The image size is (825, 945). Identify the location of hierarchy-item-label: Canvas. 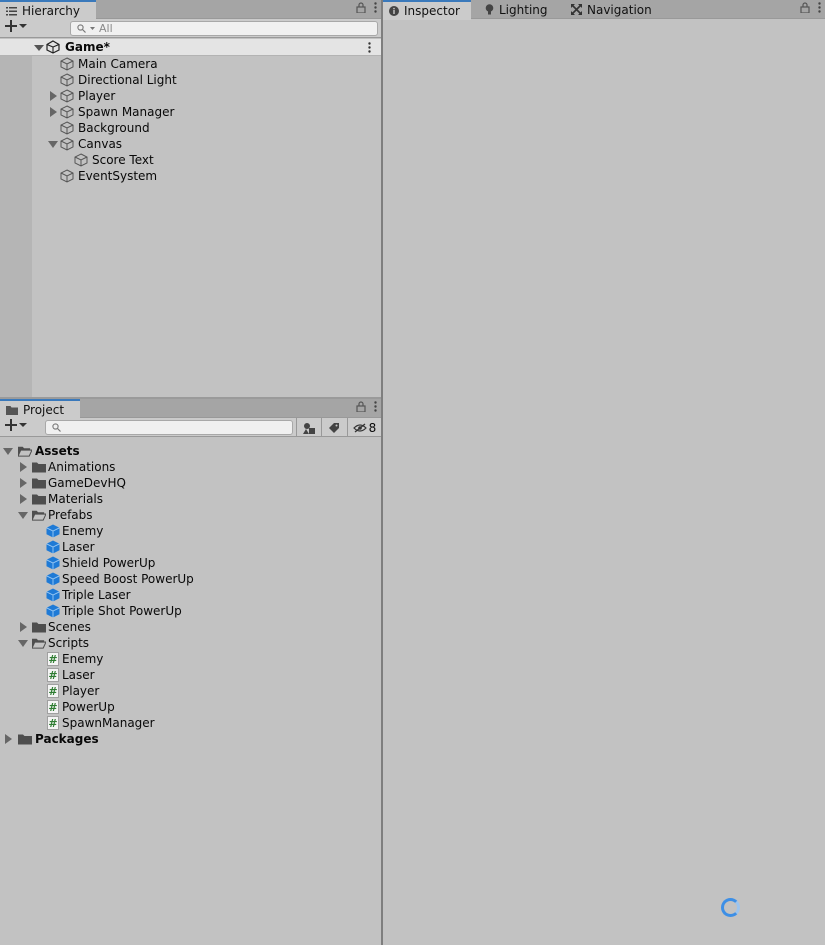
(100, 144).